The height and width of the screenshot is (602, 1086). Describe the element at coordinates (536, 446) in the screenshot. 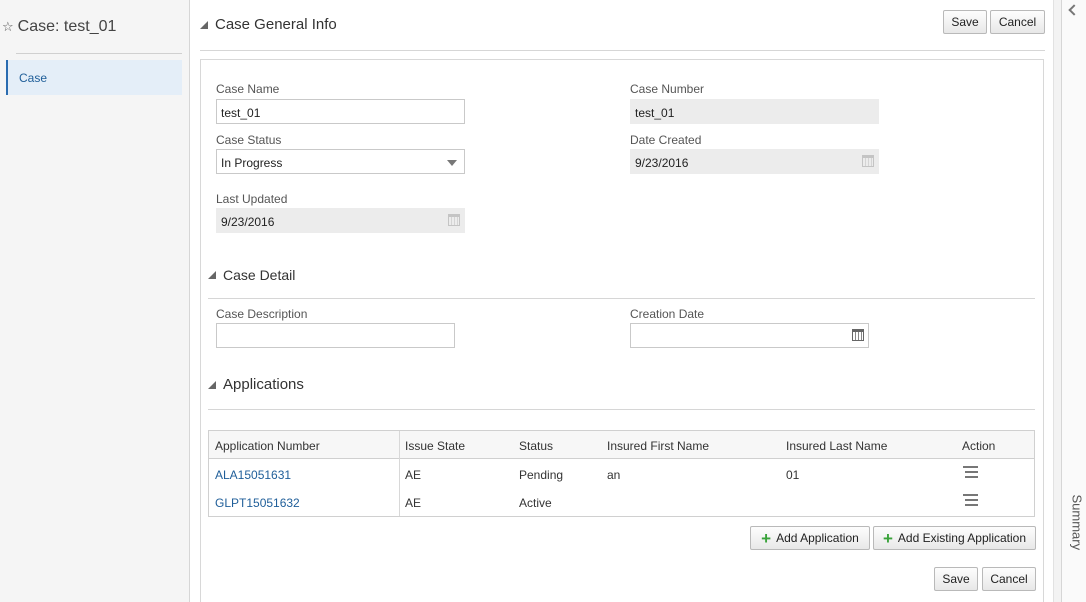

I see `column-header-status: Status` at that location.